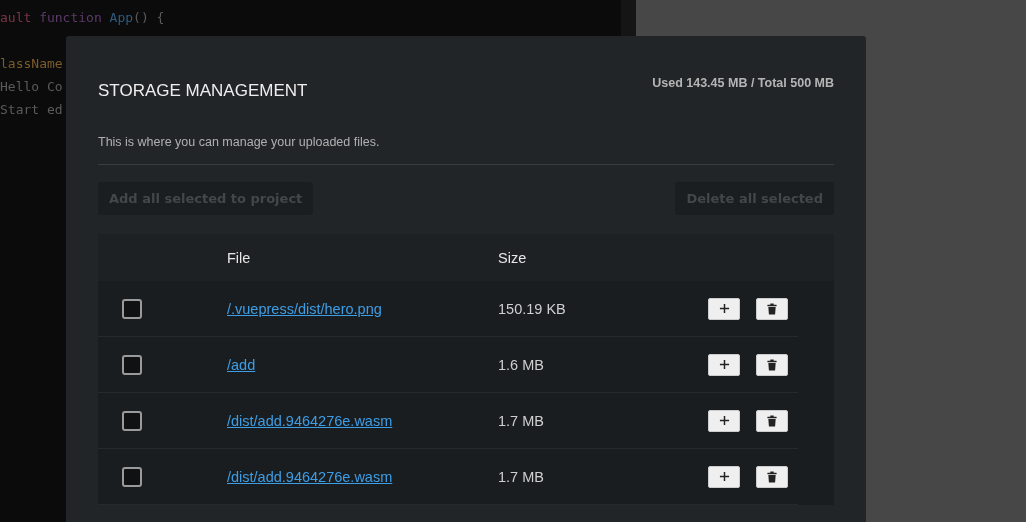  I want to click on code-text: Start ed, so click(31, 109).